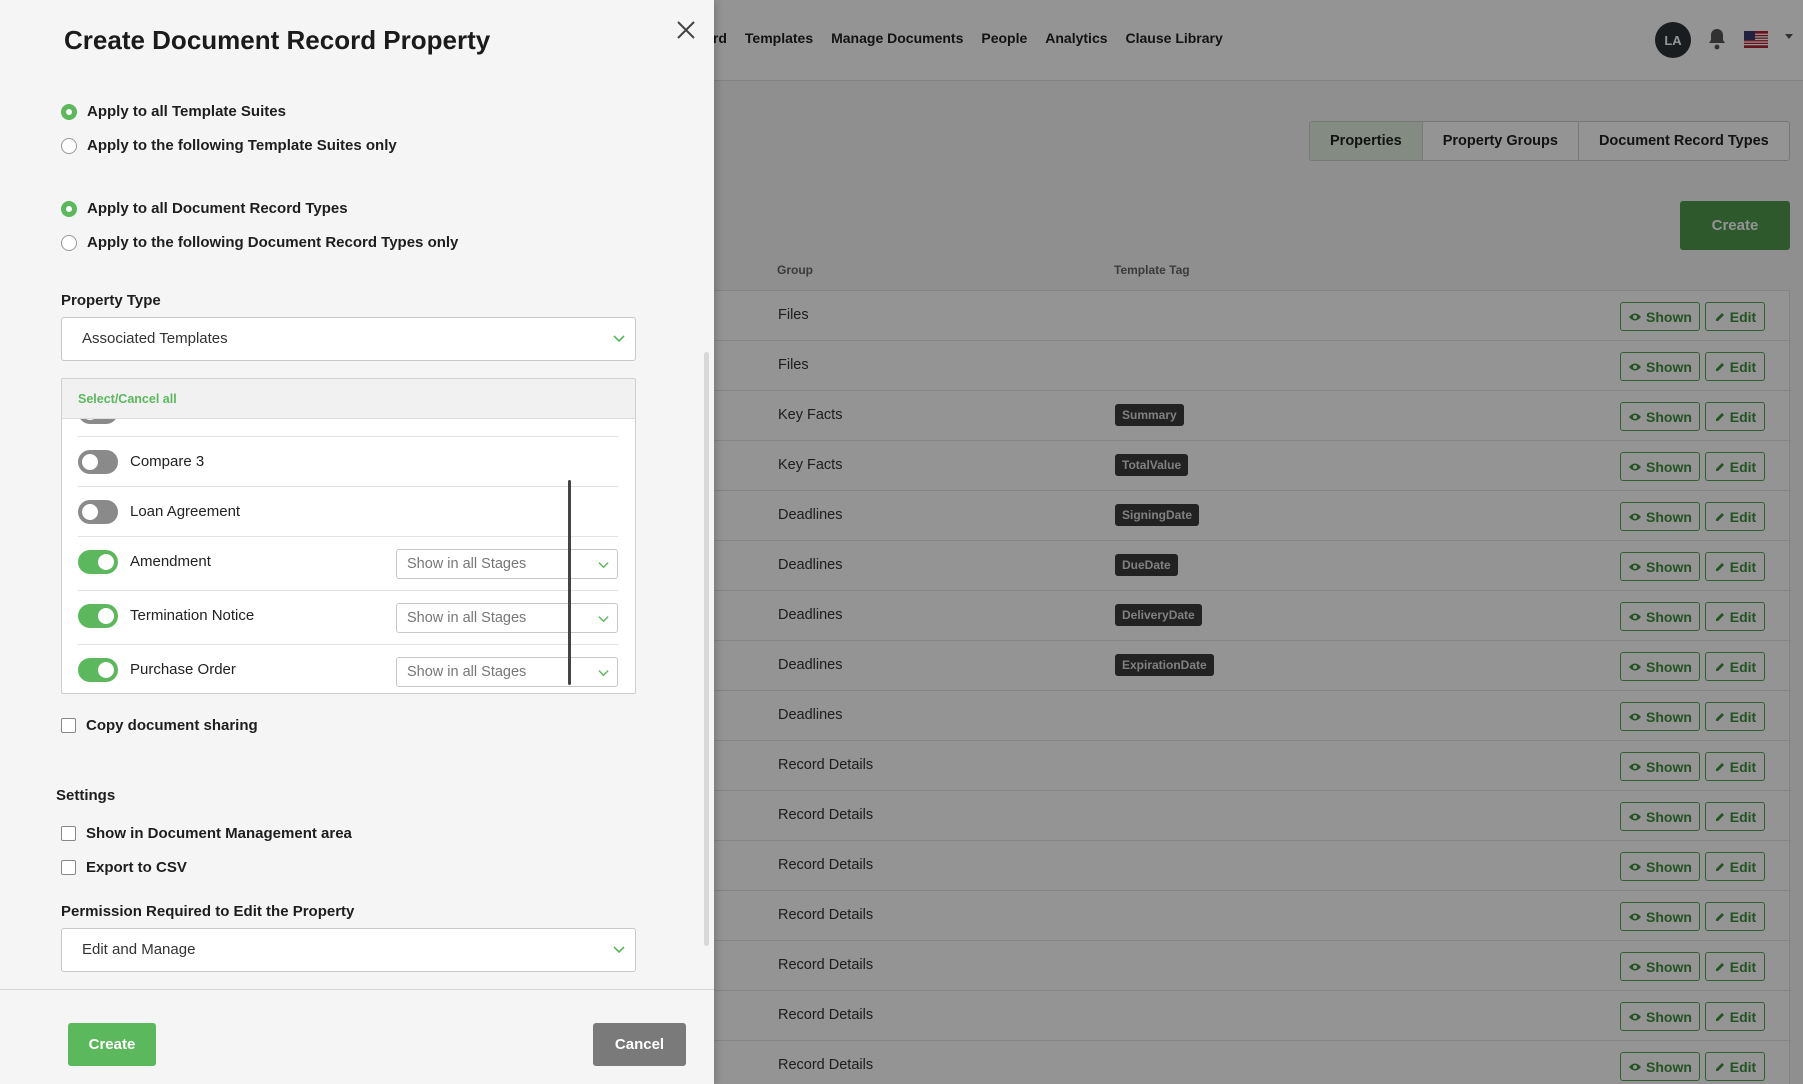 Image resolution: width=1803 pixels, height=1084 pixels. I want to click on drawer-scrollbar, so click(706, 649).